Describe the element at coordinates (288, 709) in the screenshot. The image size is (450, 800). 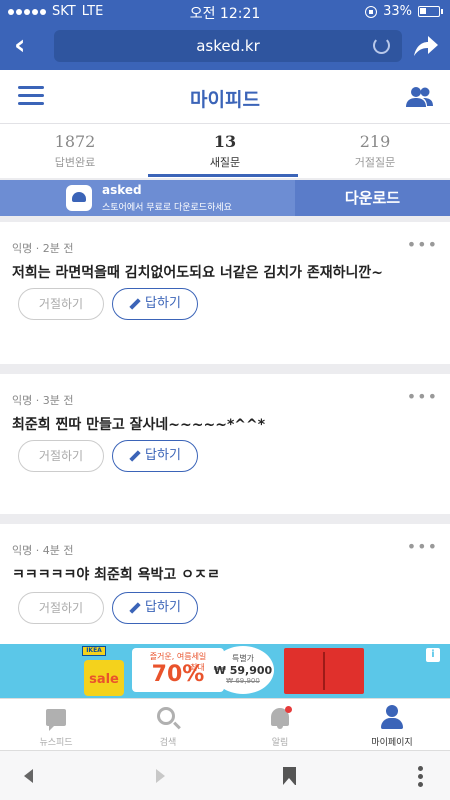
I see `notification-dot` at that location.